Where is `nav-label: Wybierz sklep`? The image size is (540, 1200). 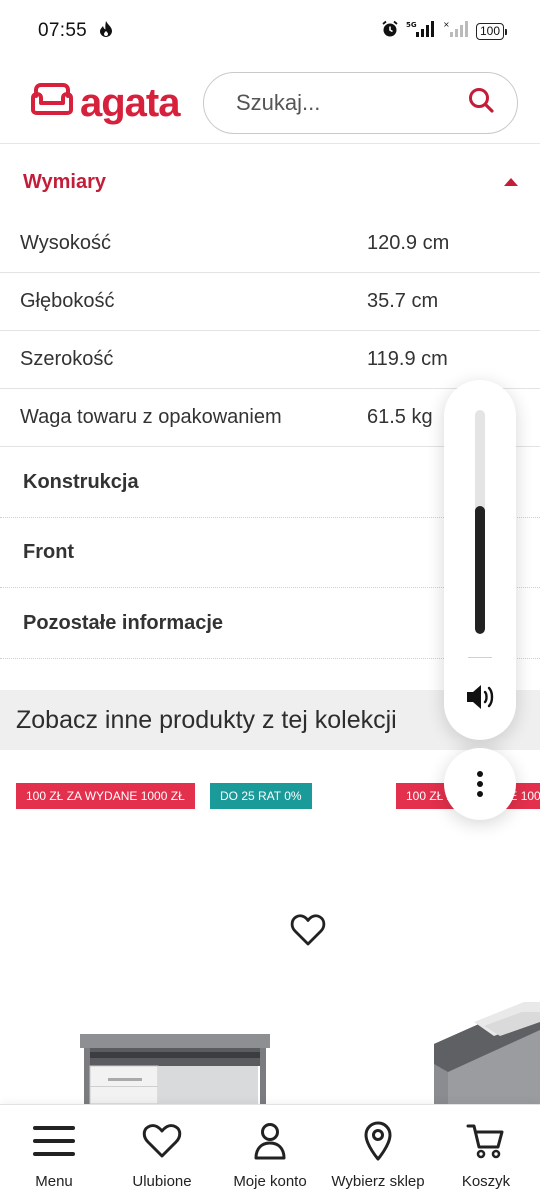
nav-label: Wybierz sklep is located at coordinates (378, 1181).